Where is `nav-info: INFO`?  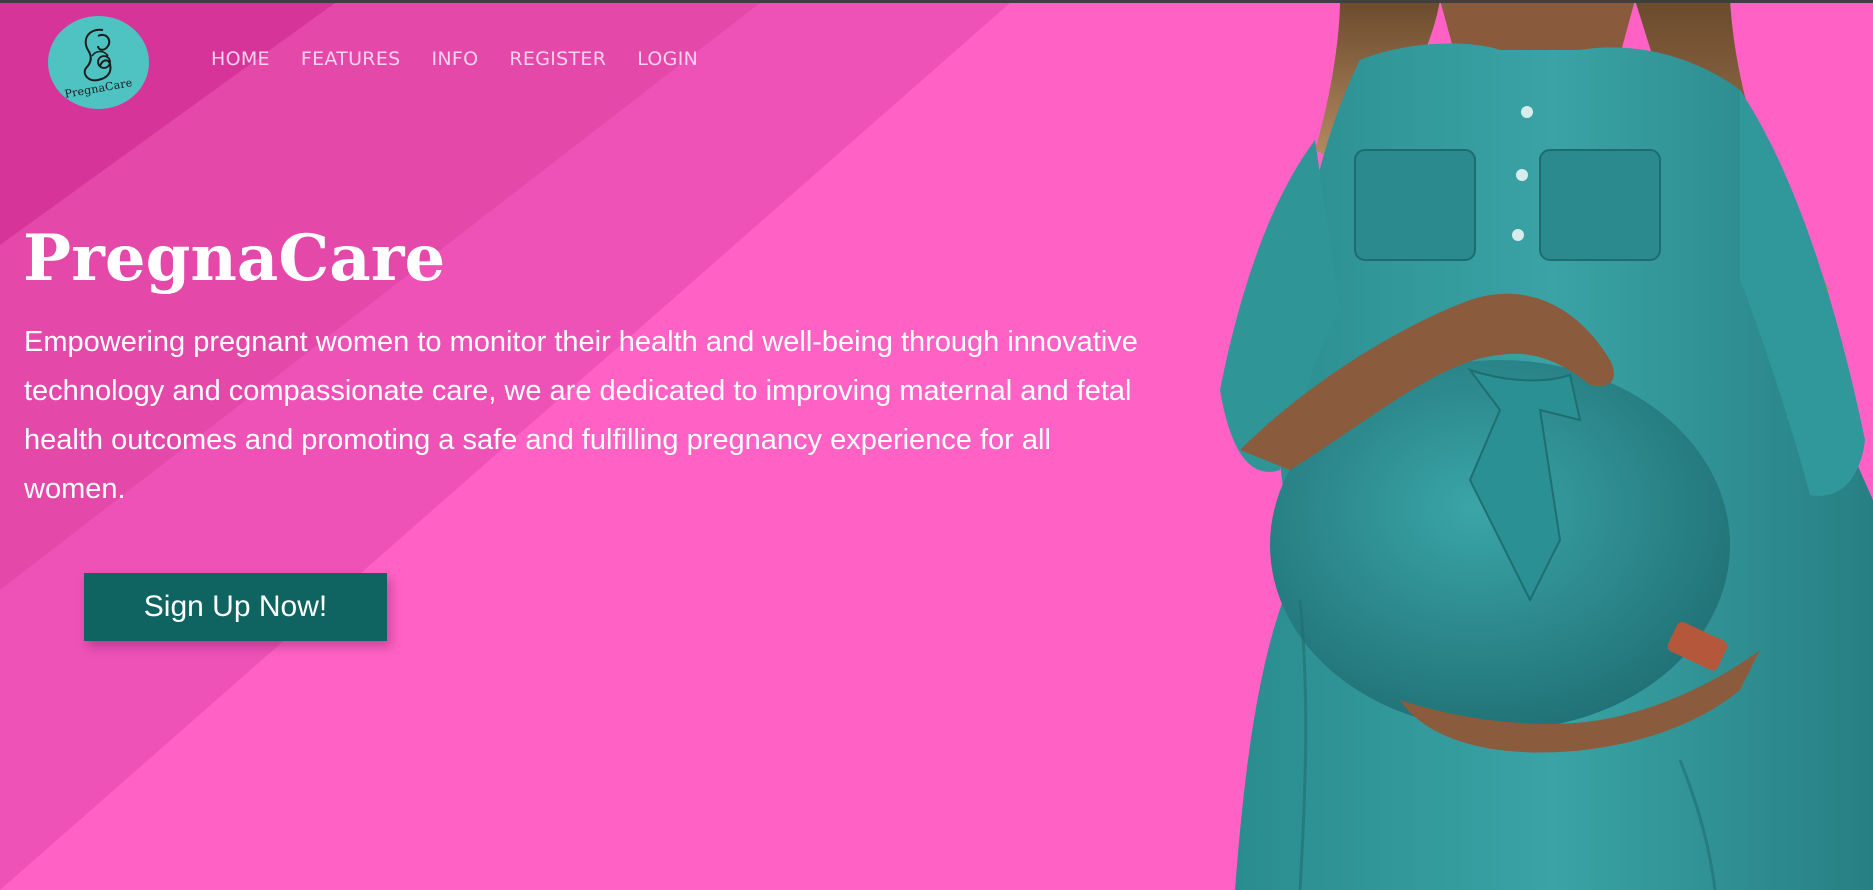 nav-info: INFO is located at coordinates (454, 59).